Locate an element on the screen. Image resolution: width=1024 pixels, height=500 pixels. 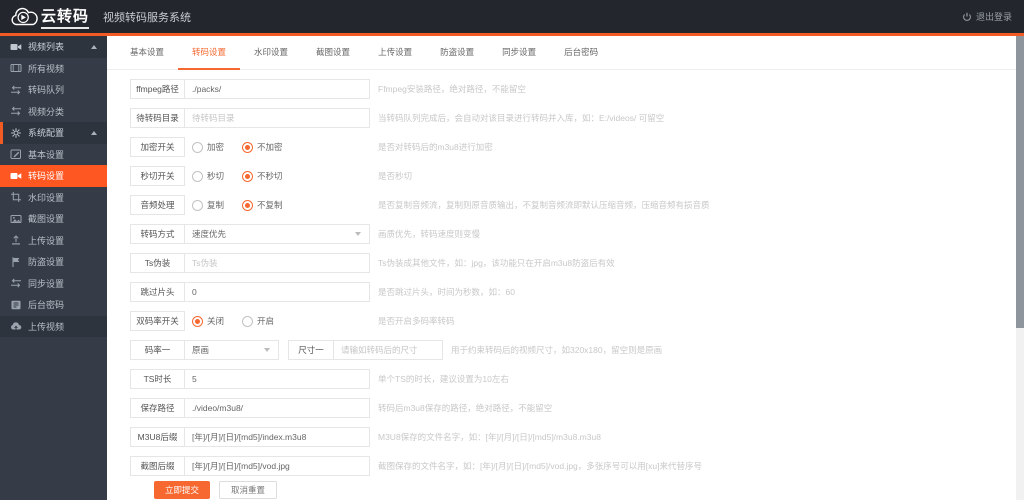
radio-option: 加密 is located at coordinates (208, 147).